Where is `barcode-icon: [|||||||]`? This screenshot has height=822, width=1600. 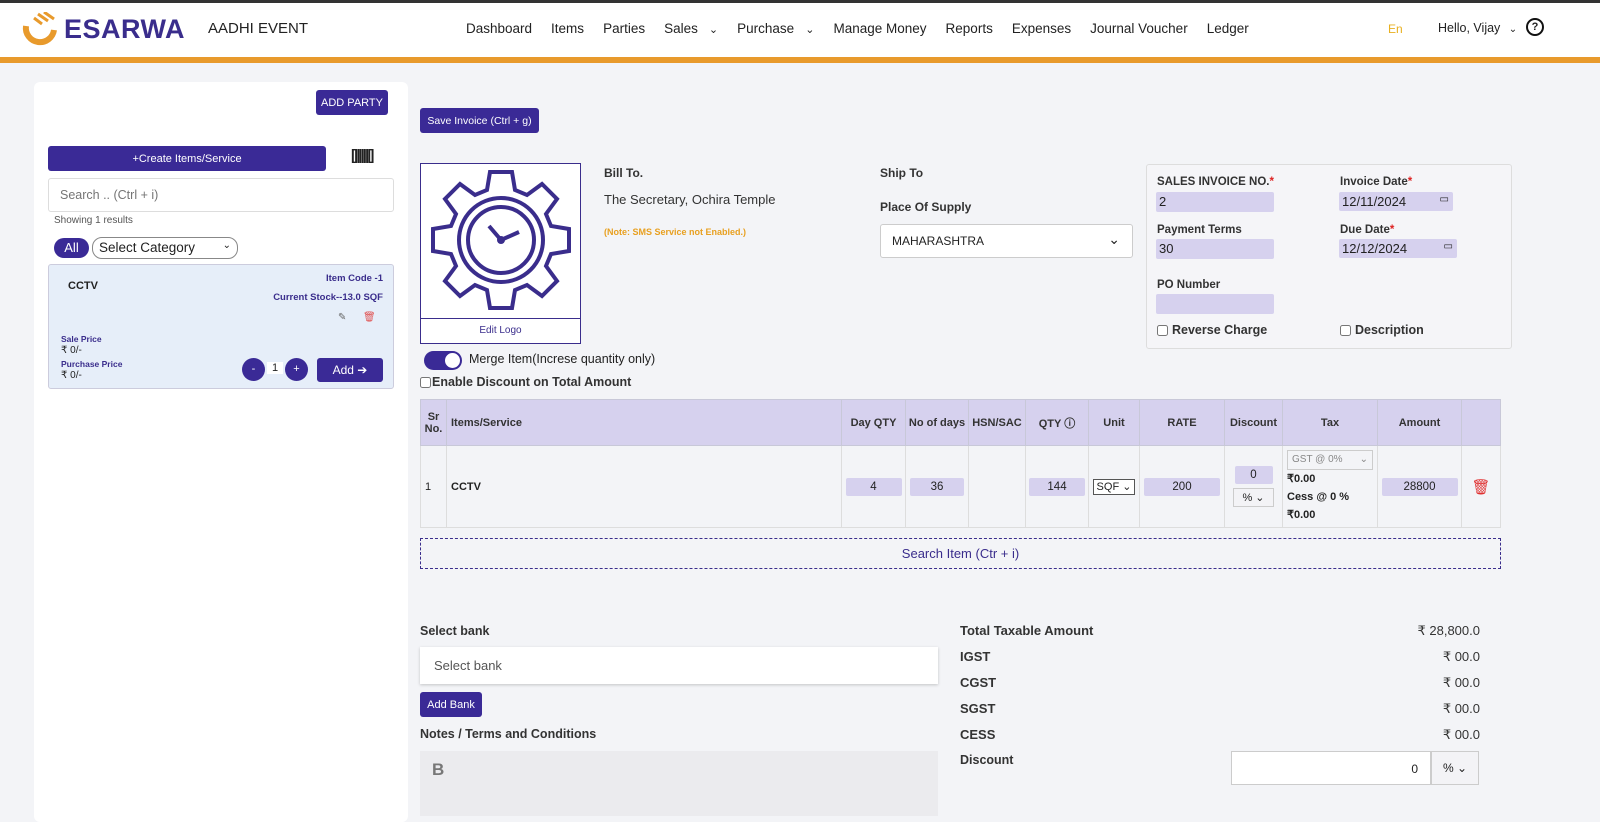 barcode-icon: [|||||||] is located at coordinates (362, 155).